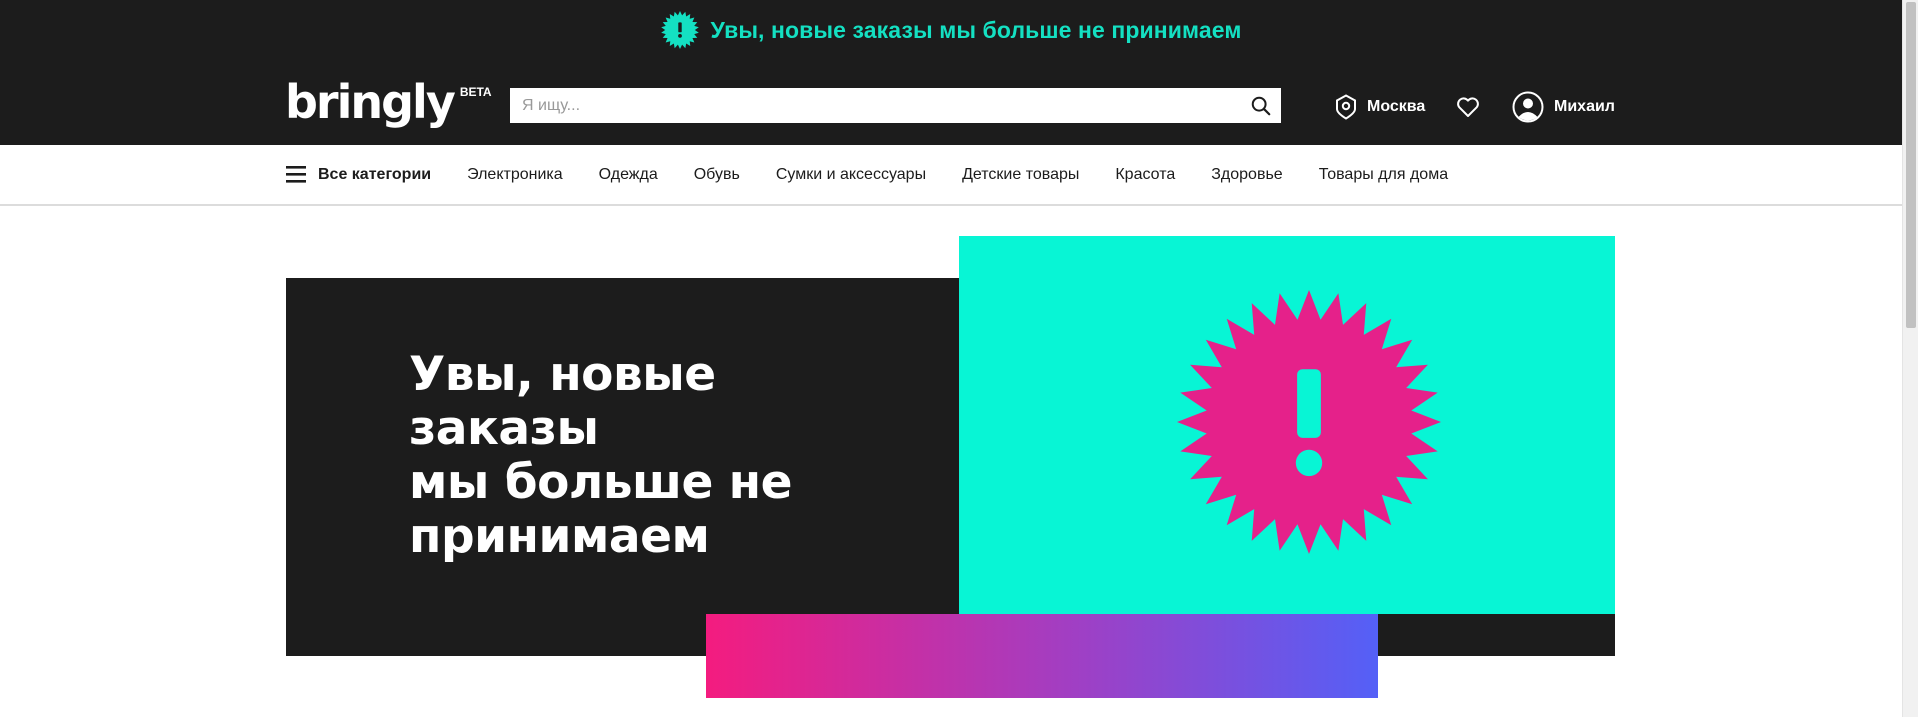  Describe the element at coordinates (601, 482) in the screenshot. I see `hero-title-line: мы больше не` at that location.